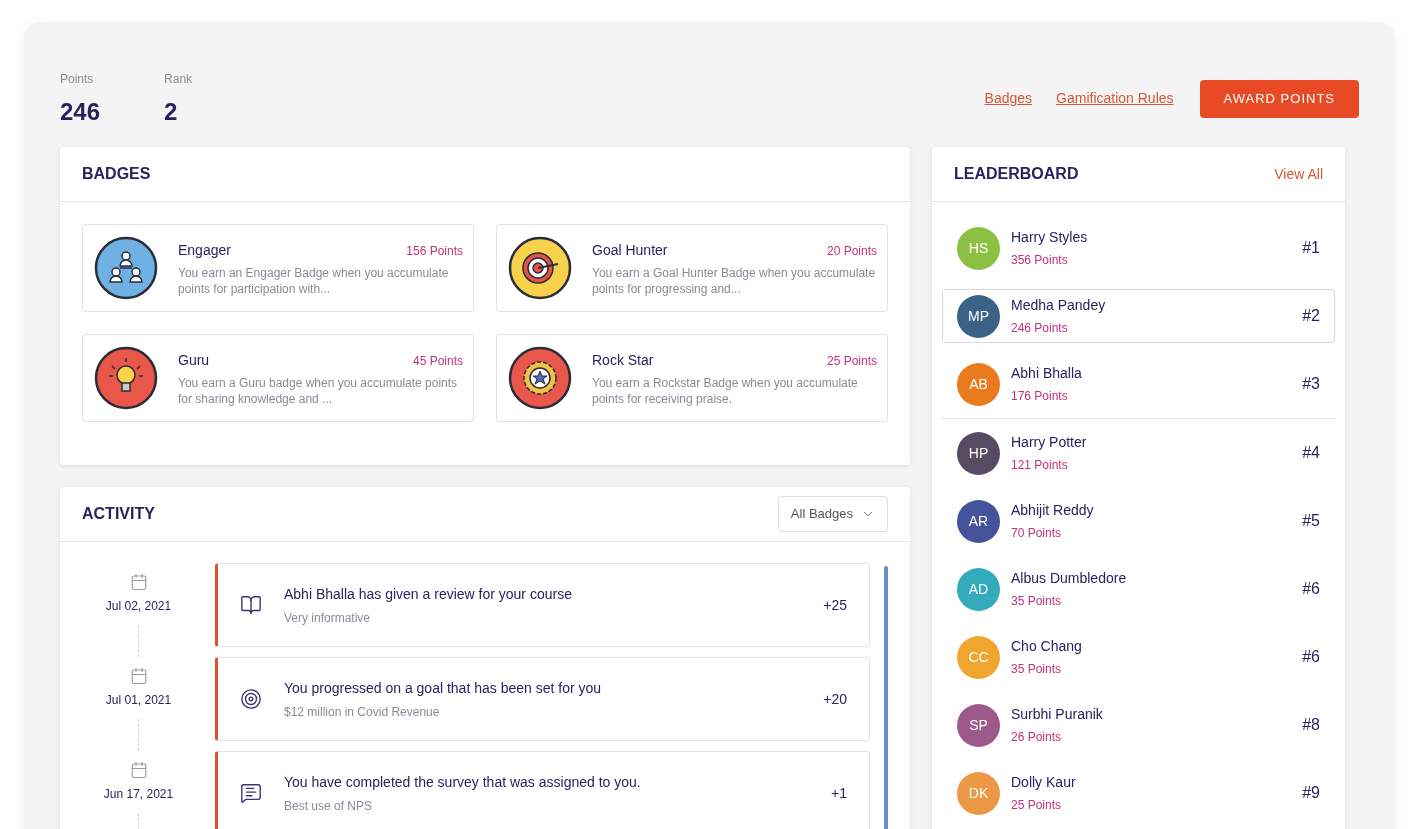 The width and height of the screenshot is (1419, 829). Describe the element at coordinates (1059, 305) in the screenshot. I see `player-name: Medha Pandey` at that location.